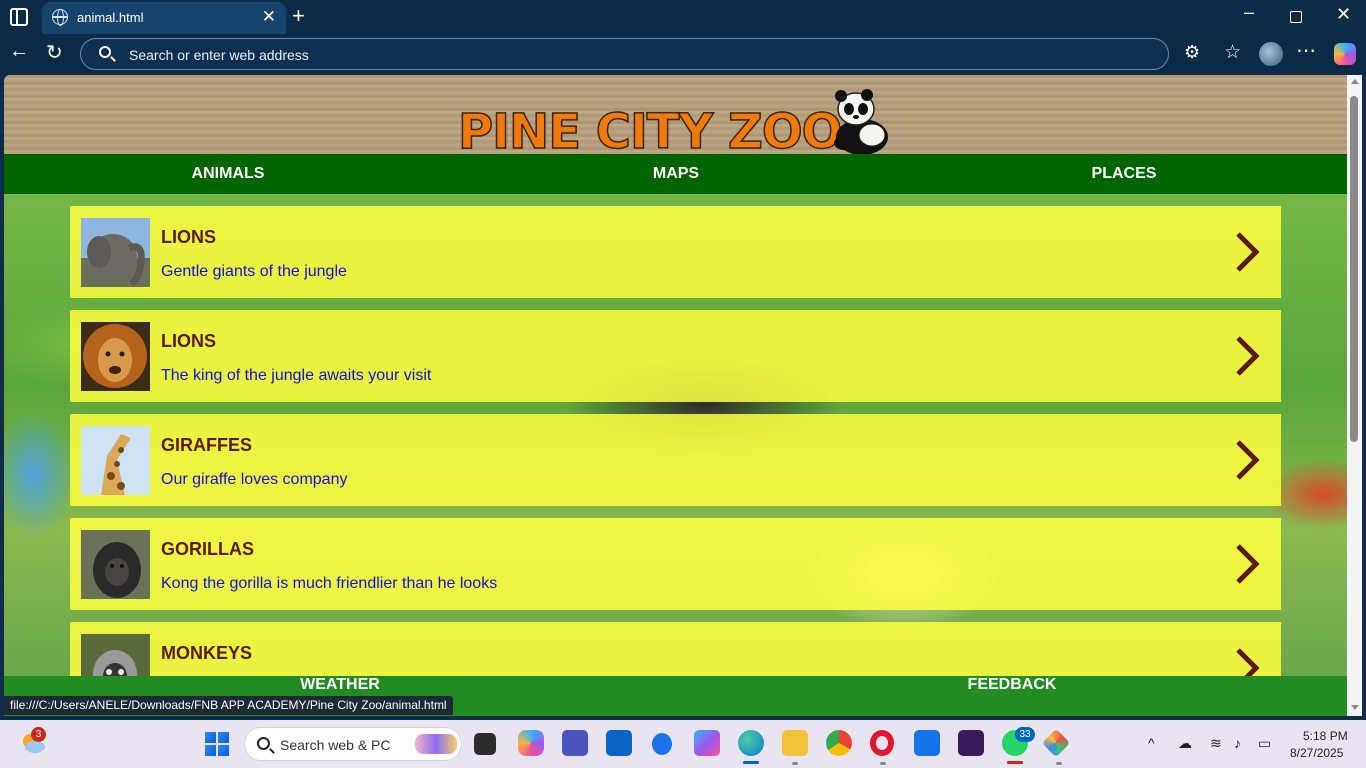 The width and height of the screenshot is (1366, 768). I want to click on task-view-icon, so click(485, 744).